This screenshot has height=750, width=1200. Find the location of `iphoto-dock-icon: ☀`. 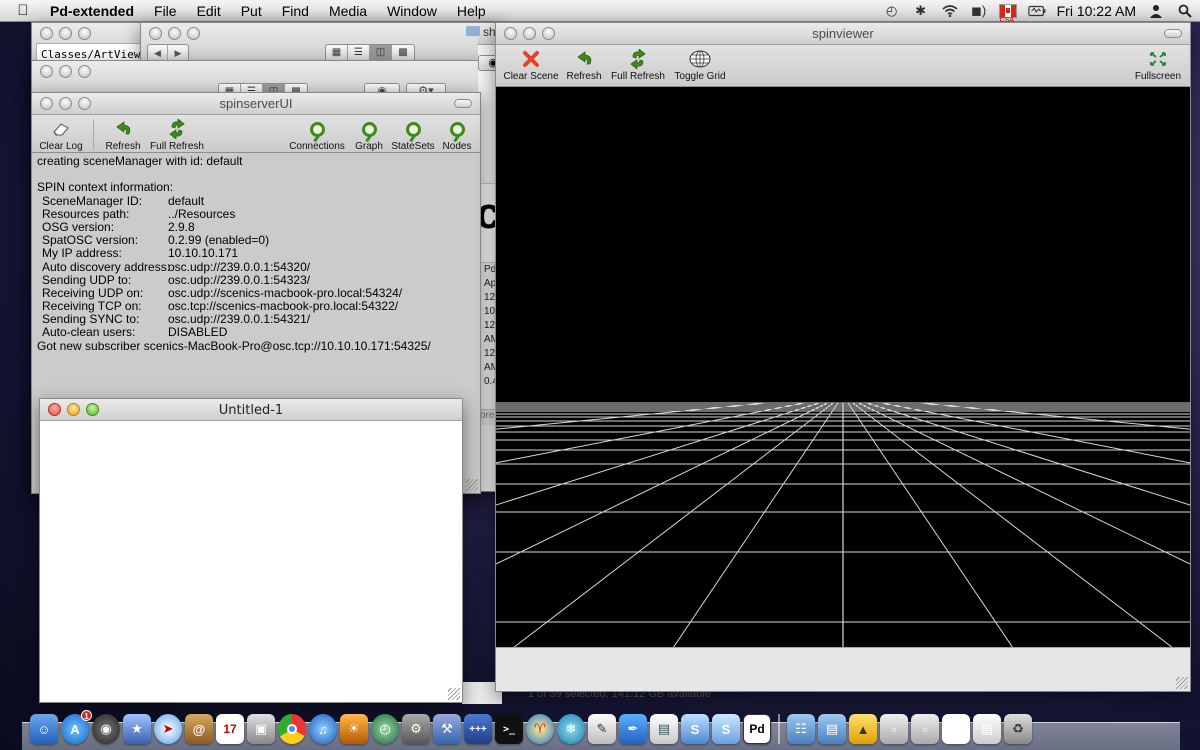

iphoto-dock-icon: ☀ is located at coordinates (354, 729).